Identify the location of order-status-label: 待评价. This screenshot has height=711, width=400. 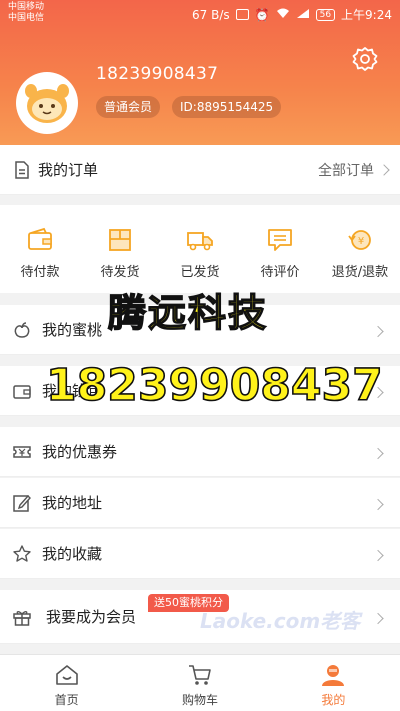
(280, 272).